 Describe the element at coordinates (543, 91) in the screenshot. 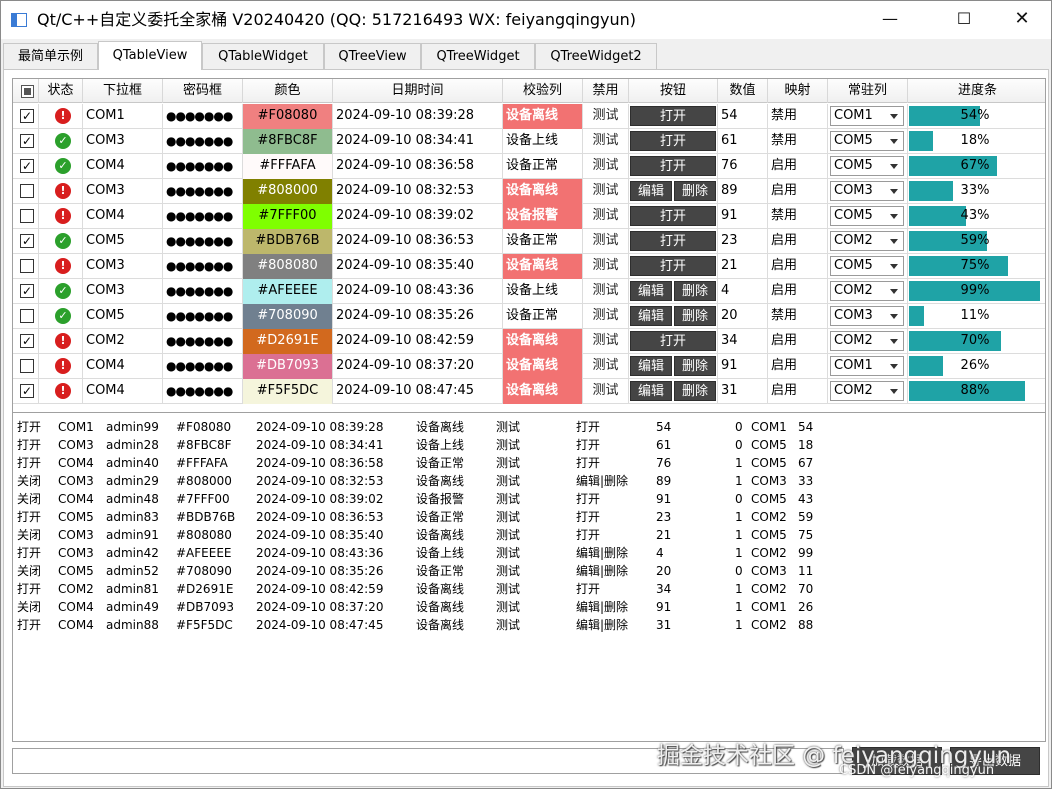

I see `header-check: 校验列` at that location.